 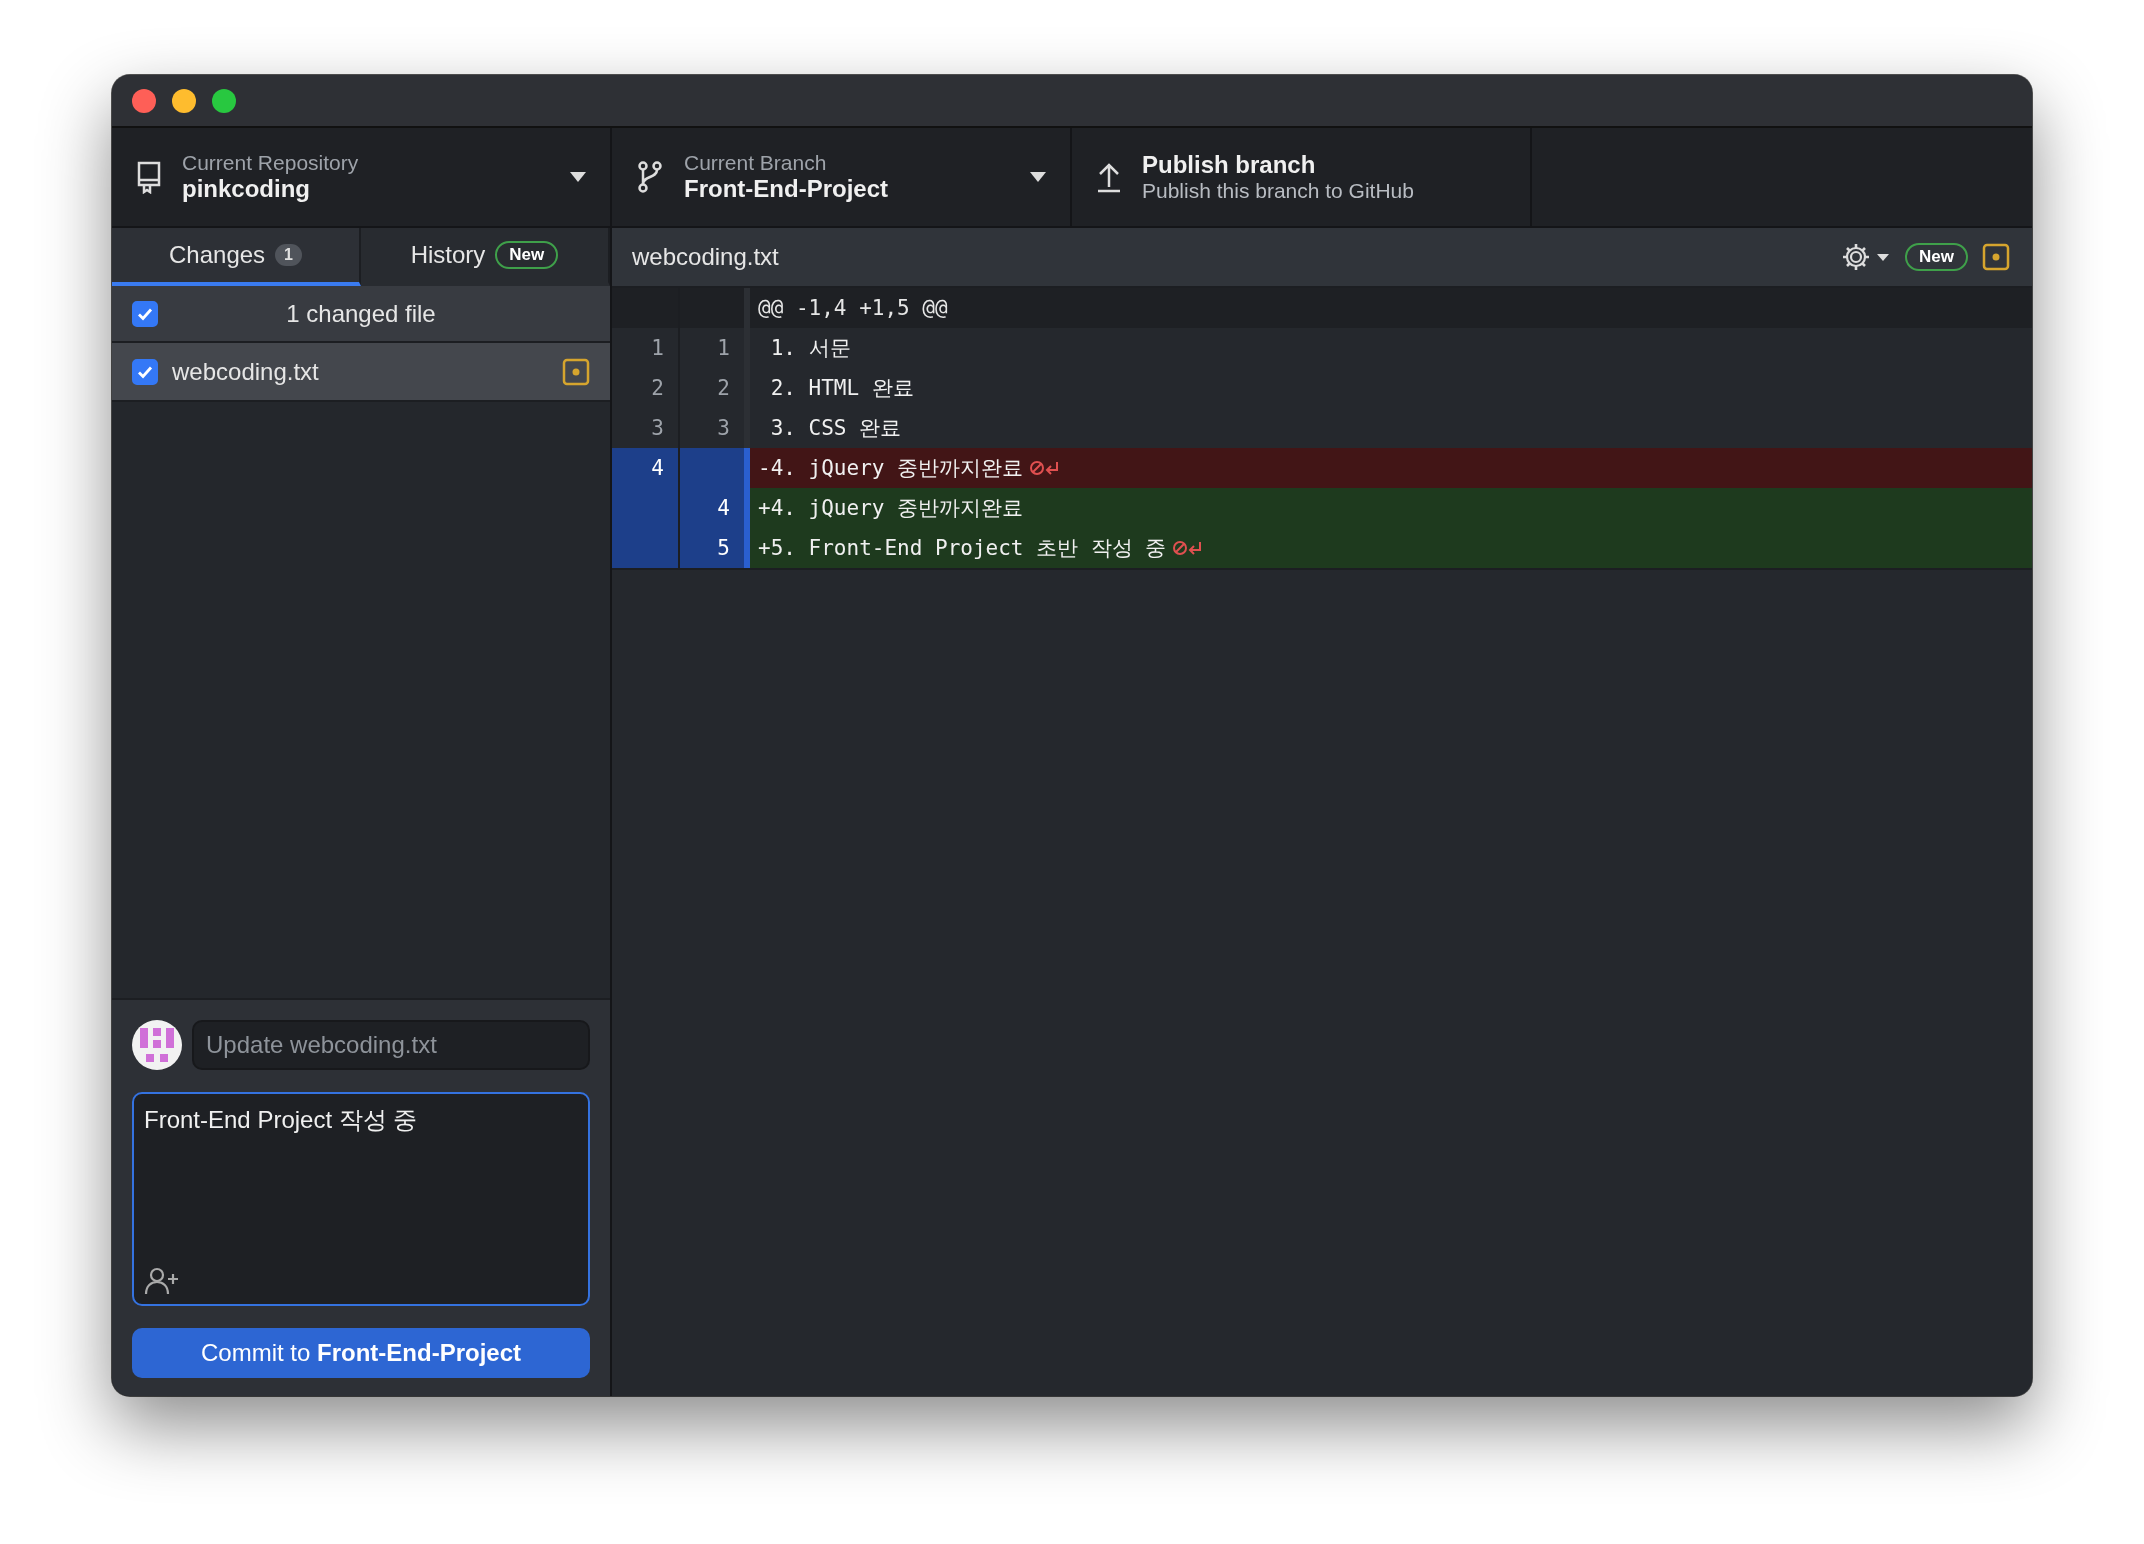 What do you see at coordinates (755, 163) in the screenshot?
I see `branch-label: Current Branch` at bounding box center [755, 163].